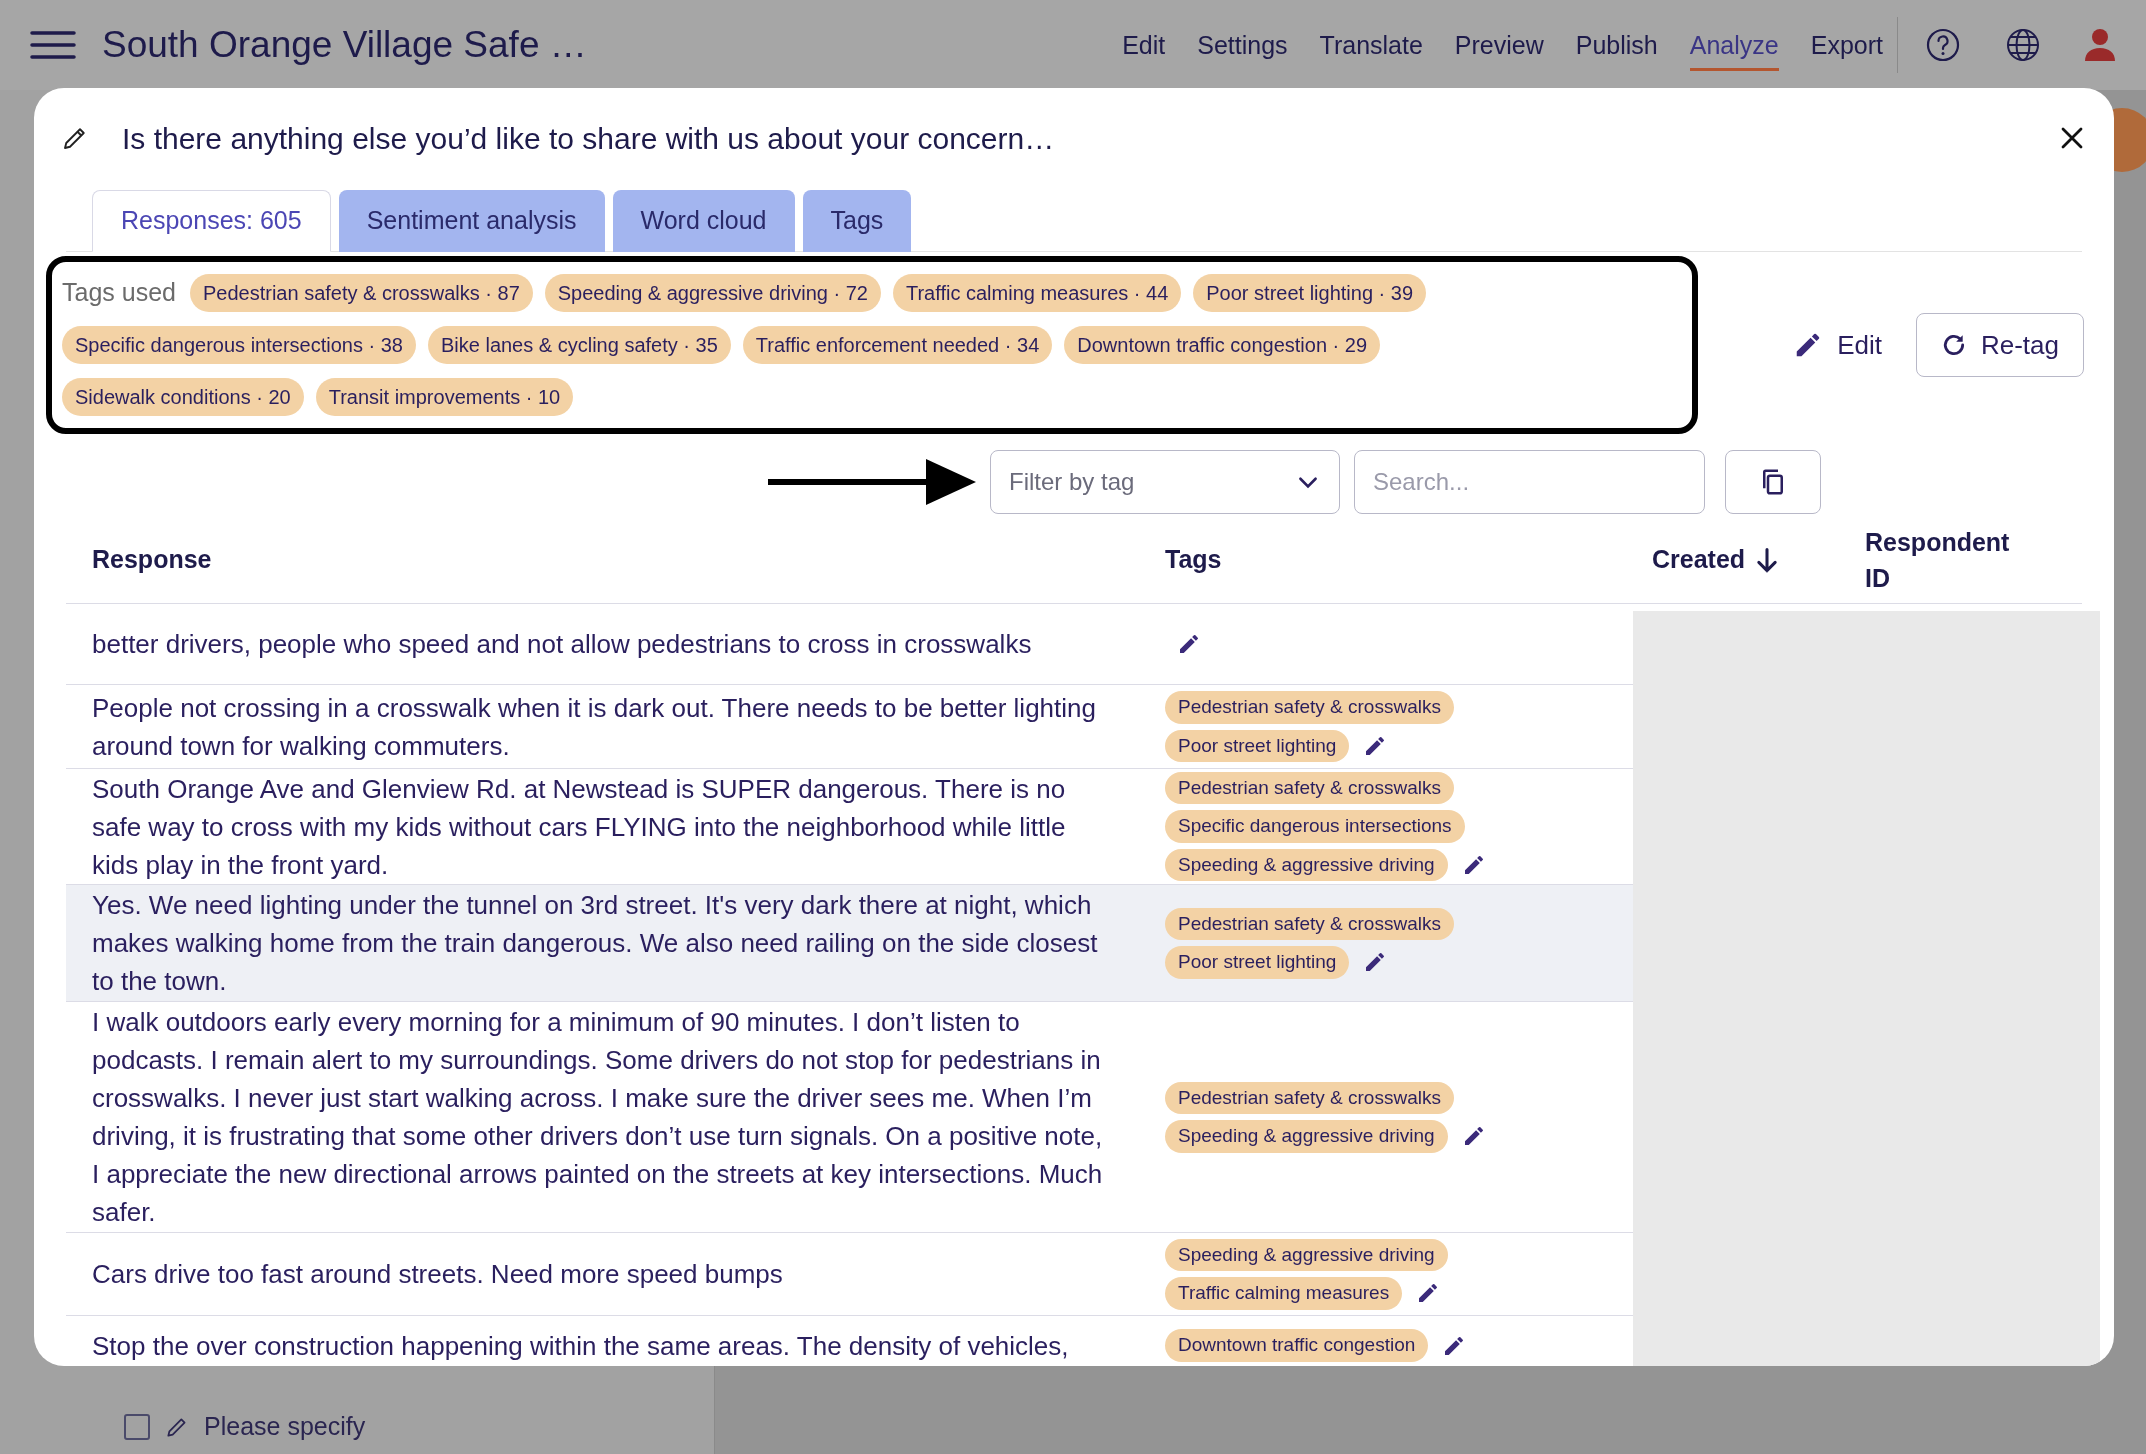 This screenshot has width=2146, height=1454. What do you see at coordinates (1189, 644) in the screenshot?
I see `pencil-icon` at bounding box center [1189, 644].